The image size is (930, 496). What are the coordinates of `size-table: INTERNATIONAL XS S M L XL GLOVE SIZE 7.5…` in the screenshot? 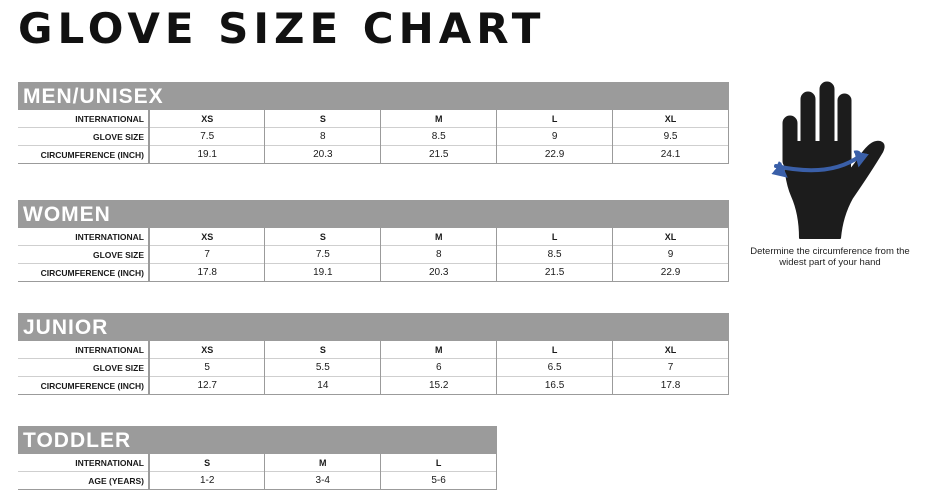 It's located at (373, 137).